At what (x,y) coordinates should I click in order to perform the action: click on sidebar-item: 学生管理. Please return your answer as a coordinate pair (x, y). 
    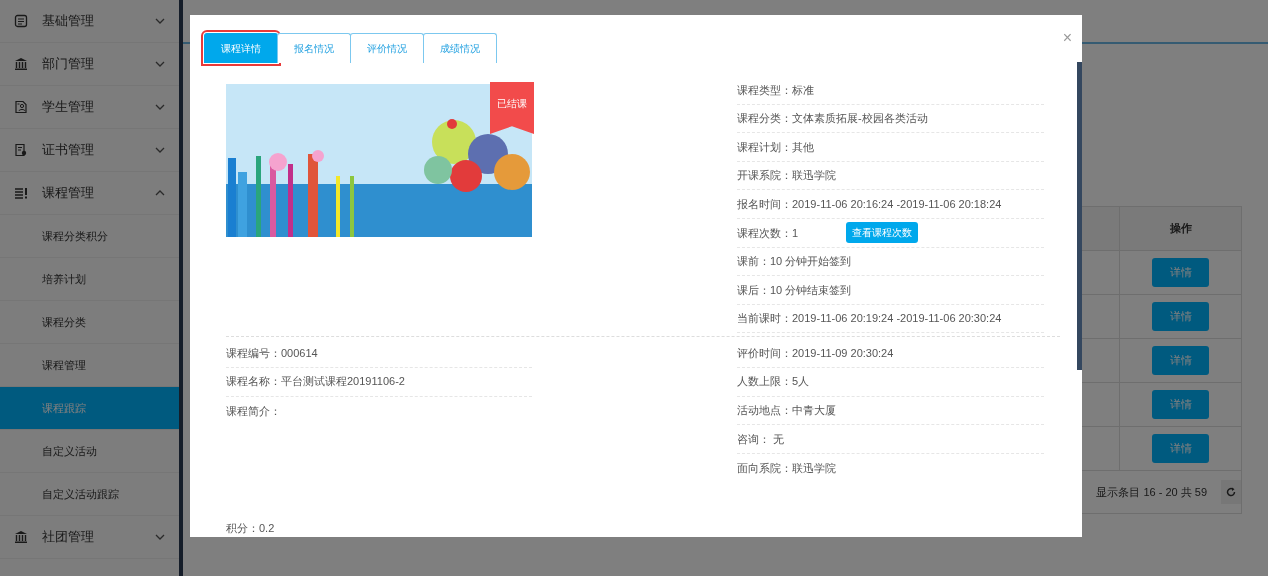
    Looking at the image, I should click on (89, 107).